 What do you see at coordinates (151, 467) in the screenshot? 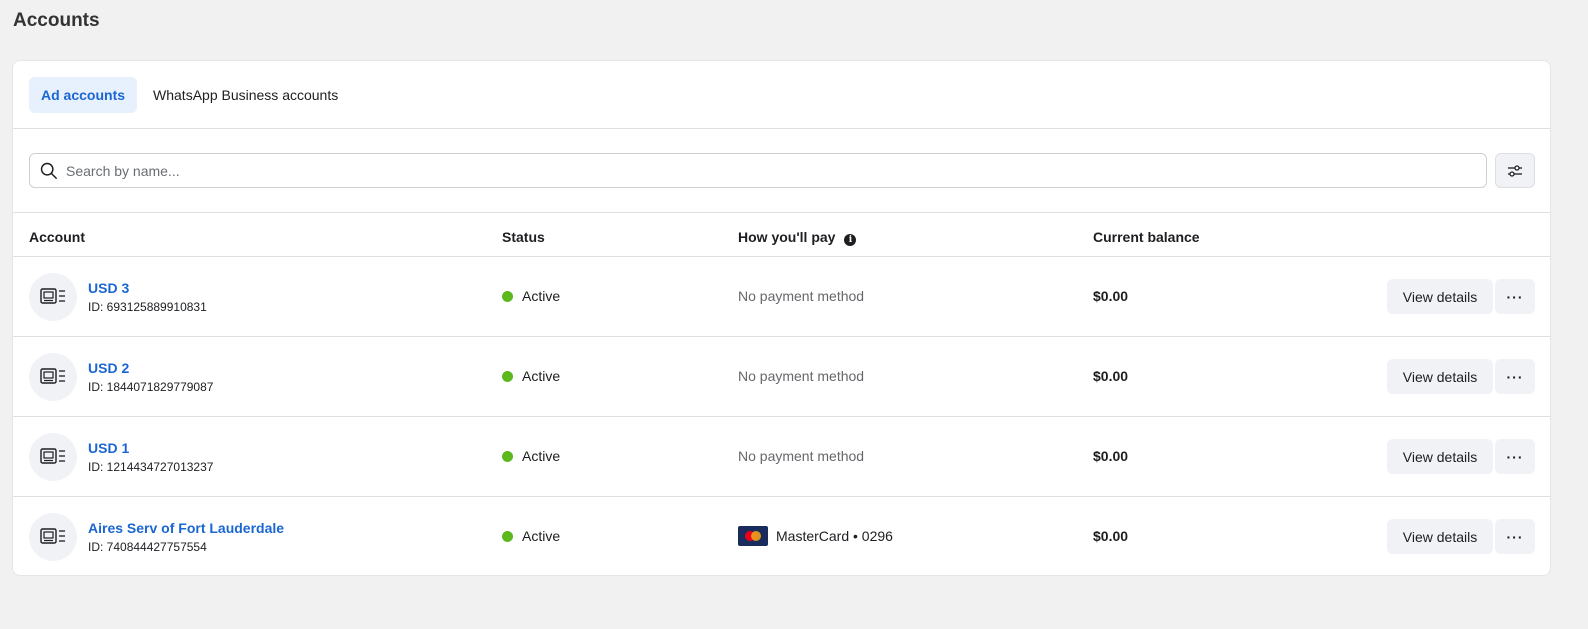
I see `account-id: ID: 1214434727013237` at bounding box center [151, 467].